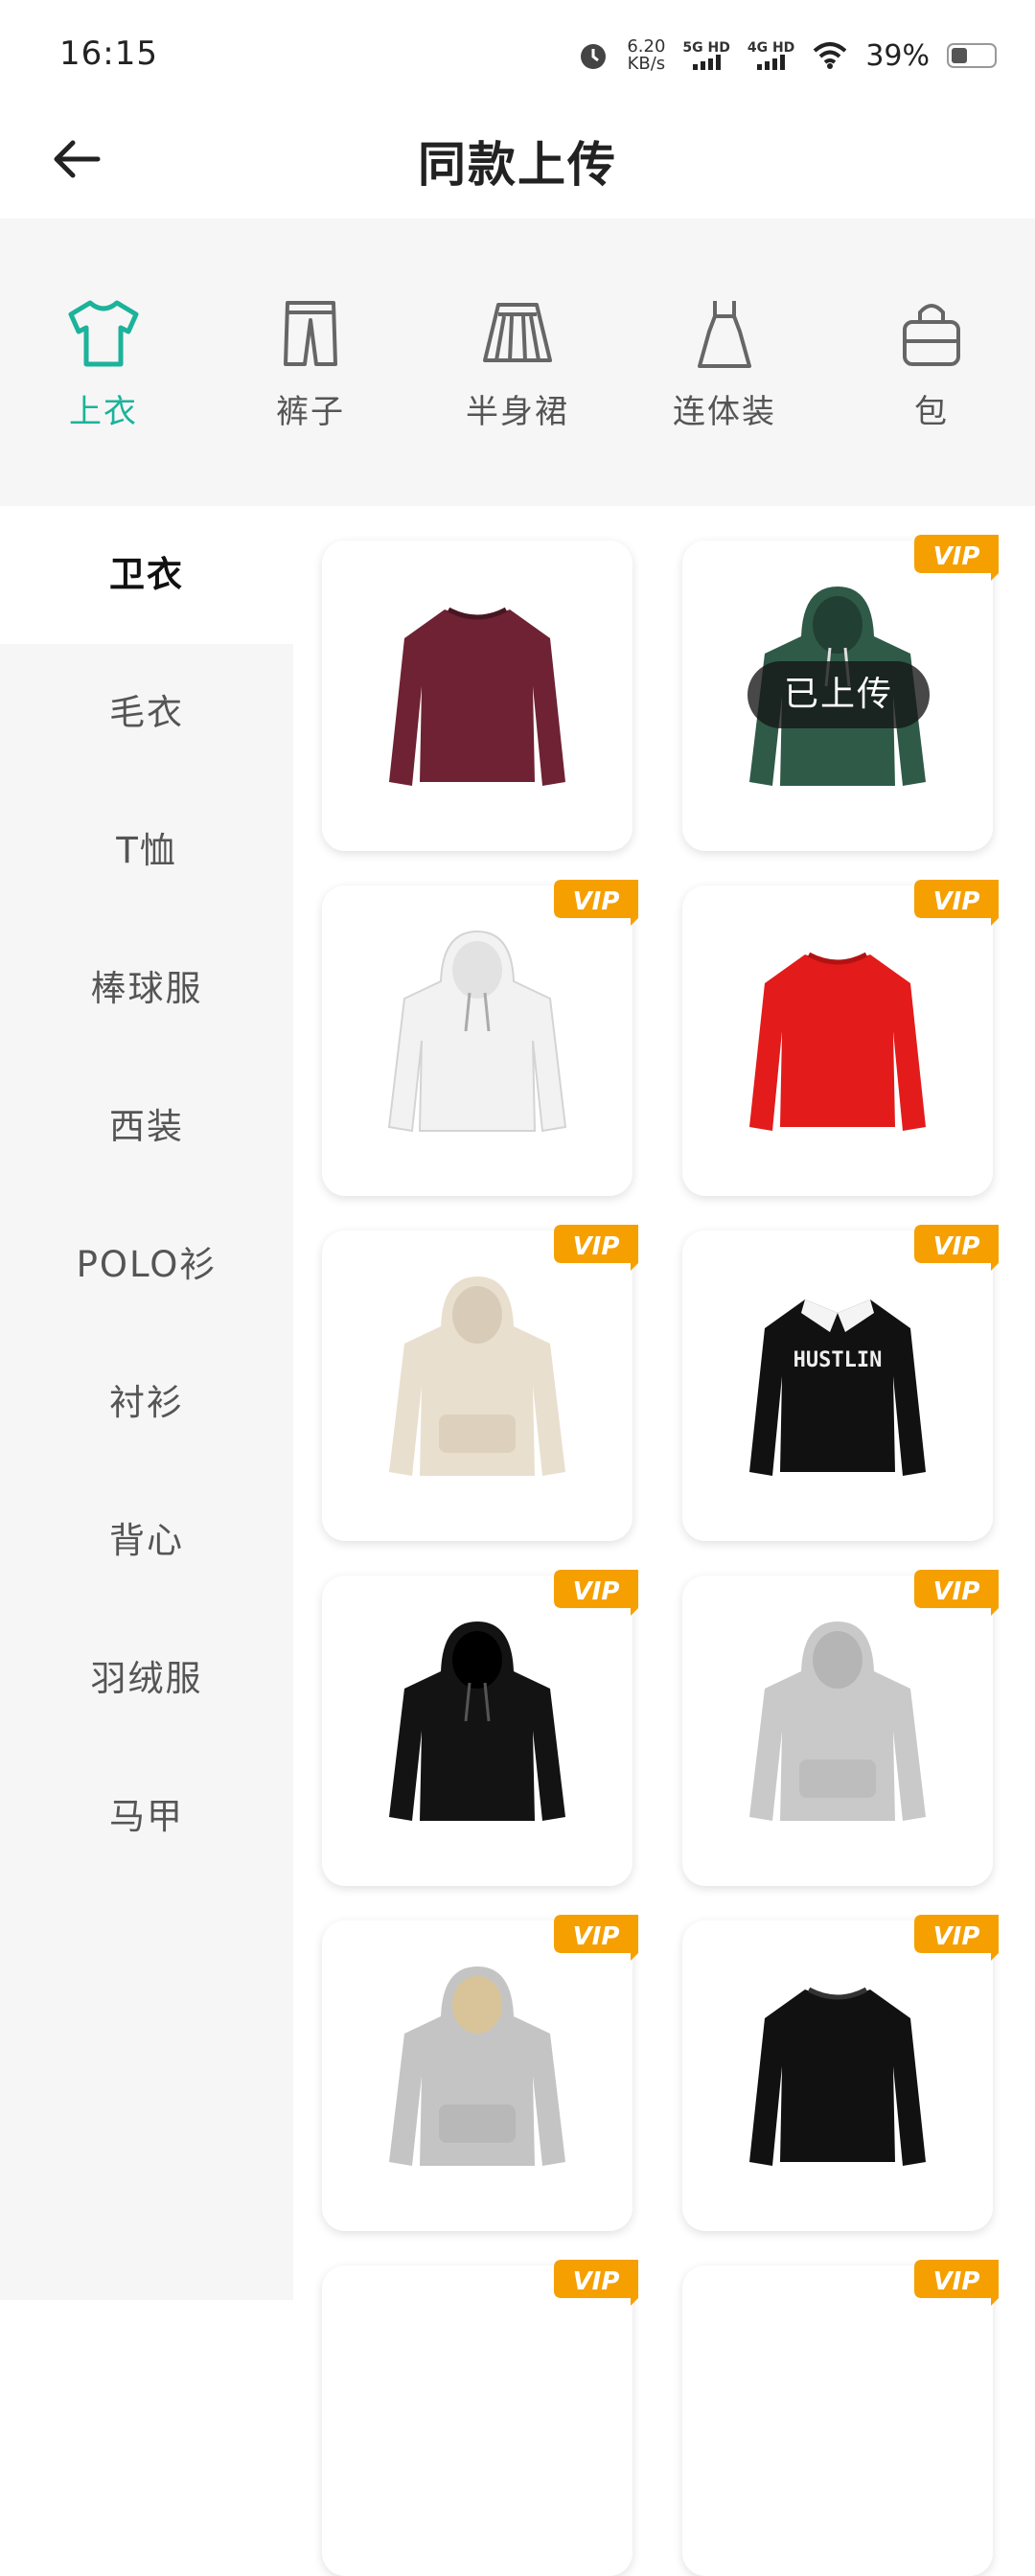 This screenshot has height=2576, width=1035. I want to click on tshirt-icon, so click(103, 333).